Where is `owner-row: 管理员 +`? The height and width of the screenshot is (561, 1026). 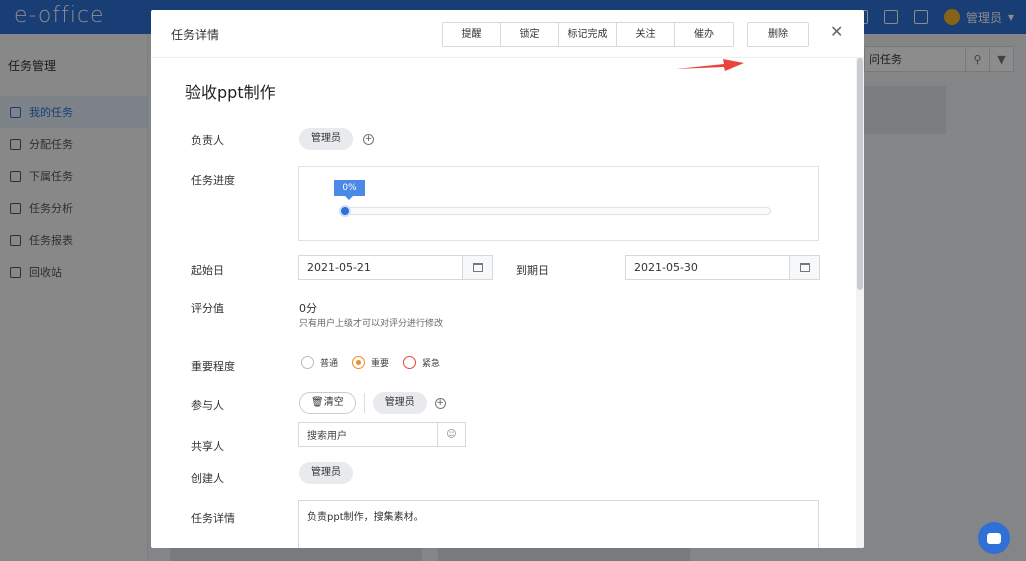
owner-row: 管理员 + is located at coordinates (336, 139).